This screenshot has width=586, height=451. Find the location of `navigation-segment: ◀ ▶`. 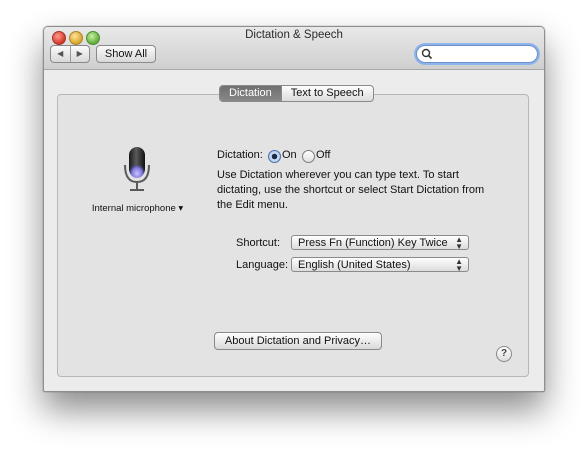

navigation-segment: ◀ ▶ is located at coordinates (70, 54).